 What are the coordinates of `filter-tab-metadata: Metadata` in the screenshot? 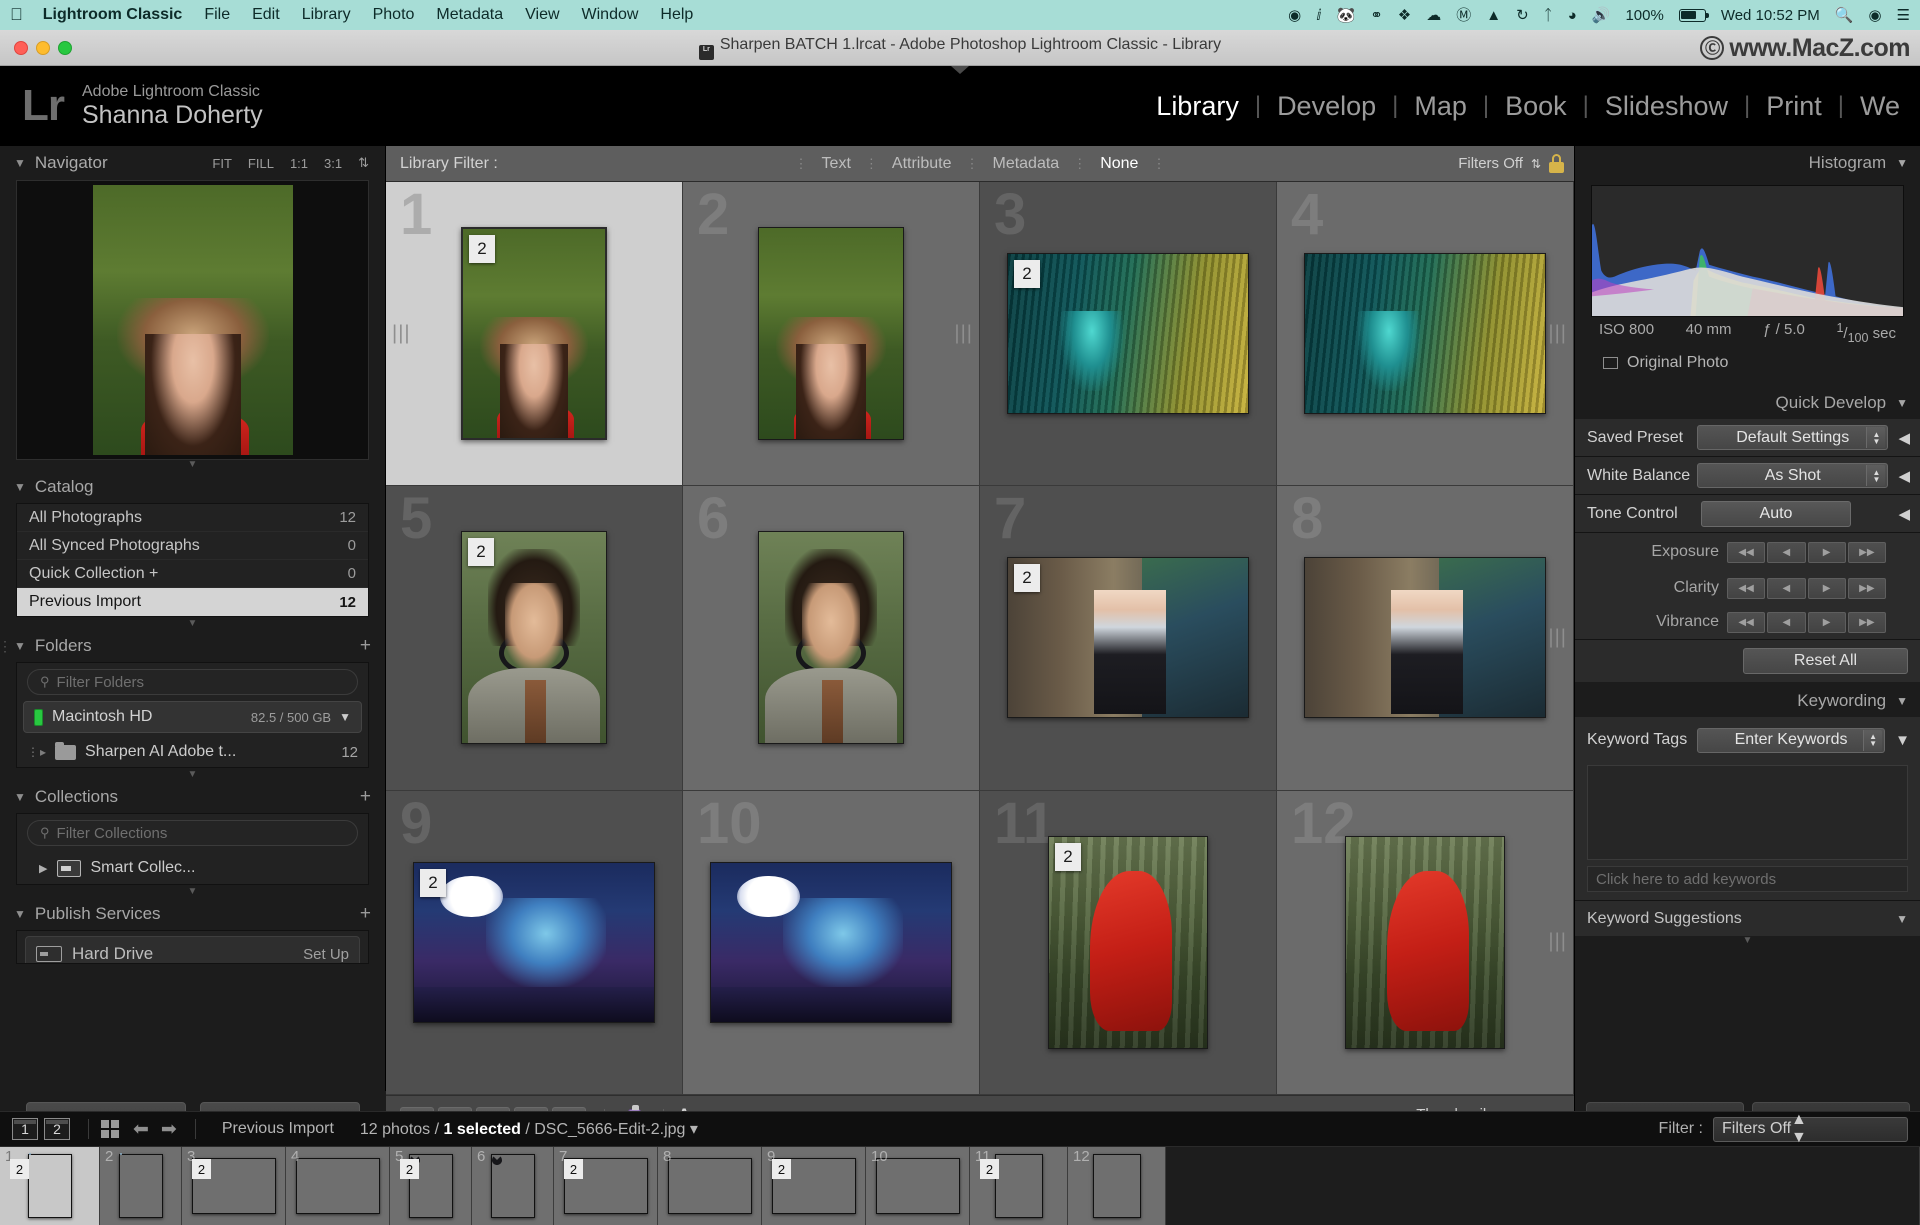 It's located at (1025, 164).